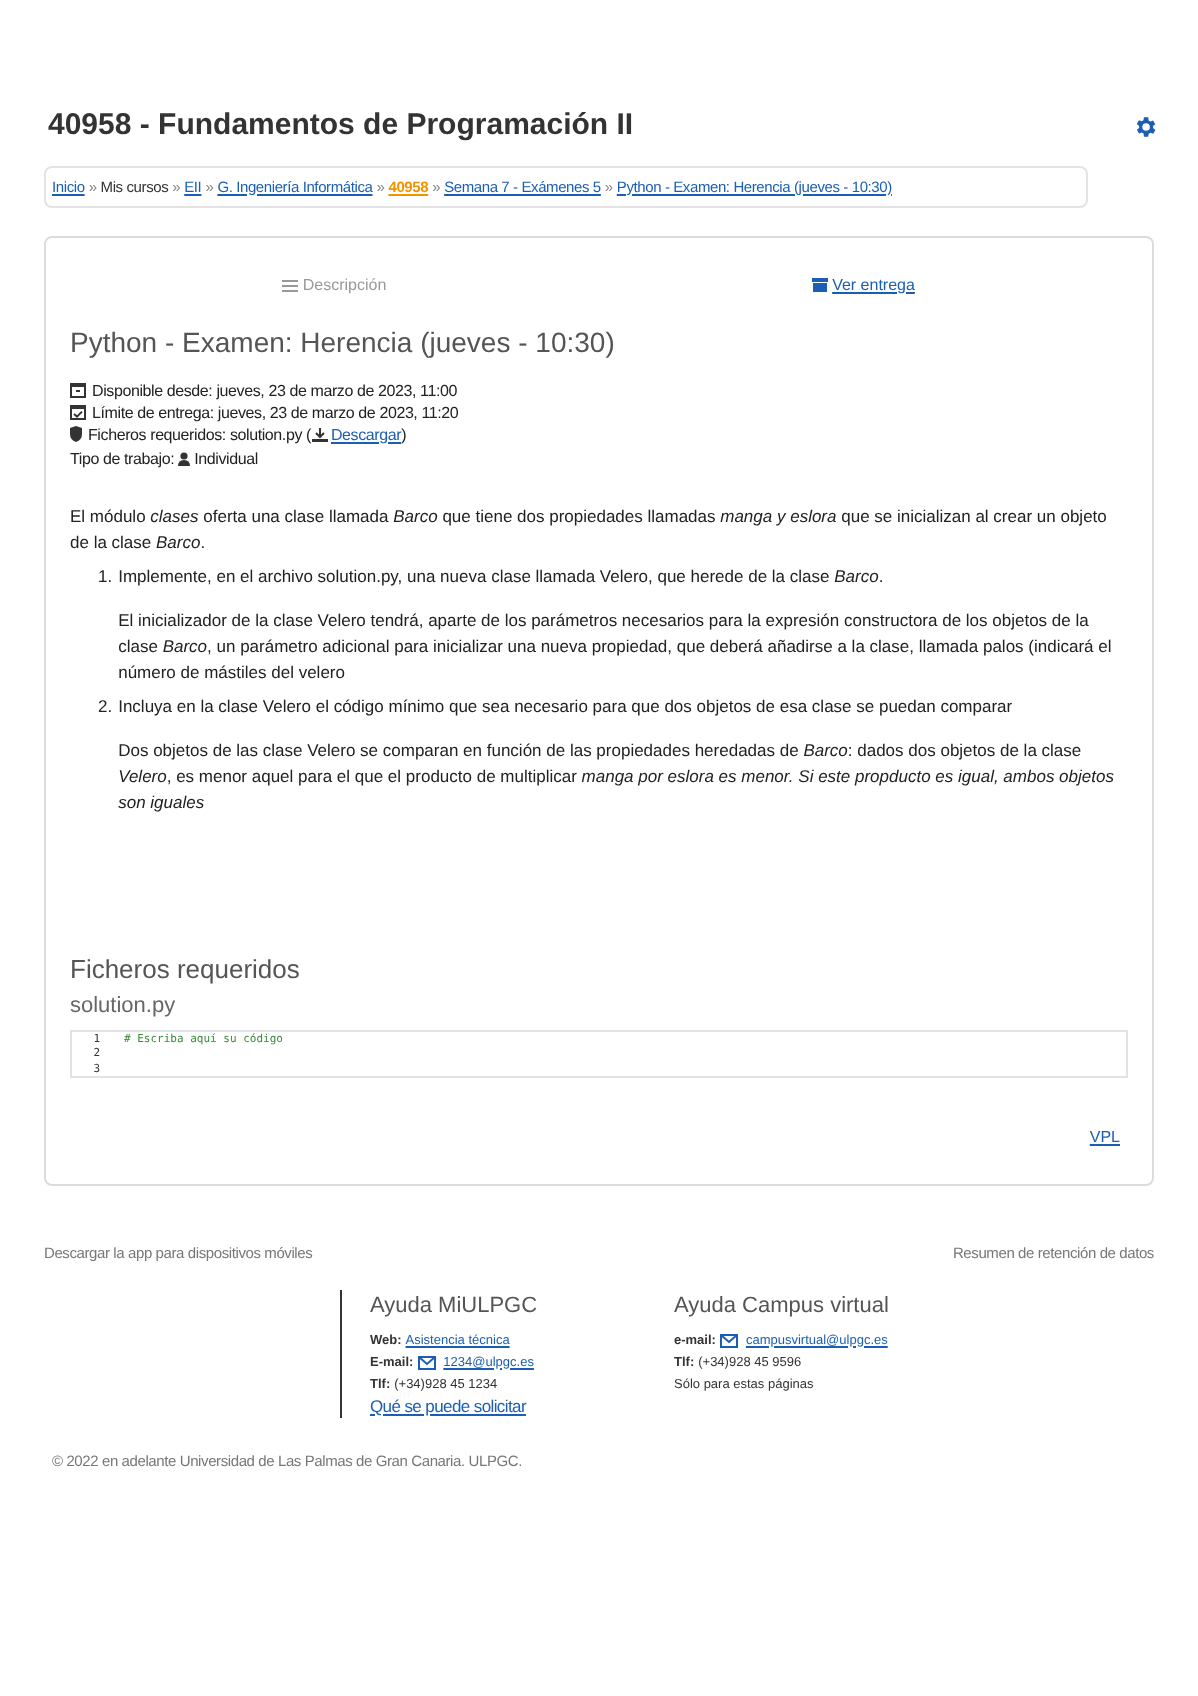 This screenshot has width=1198, height=1696. What do you see at coordinates (341, 126) in the screenshot?
I see `page-title: 40958 - Fundamentos de Programación II` at bounding box center [341, 126].